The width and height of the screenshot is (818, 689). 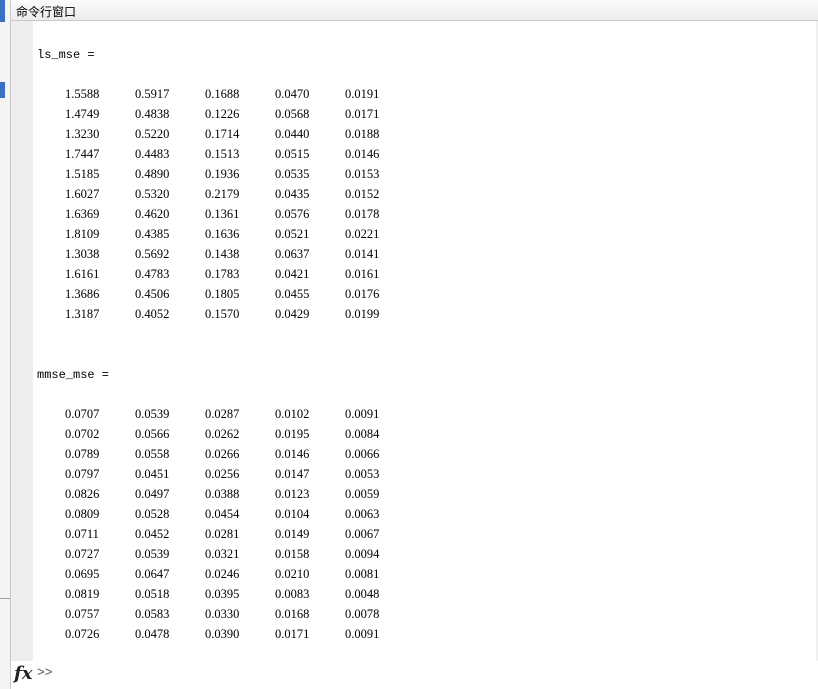 What do you see at coordinates (222, 194) in the screenshot?
I see `matrix-cell: 0.2179` at bounding box center [222, 194].